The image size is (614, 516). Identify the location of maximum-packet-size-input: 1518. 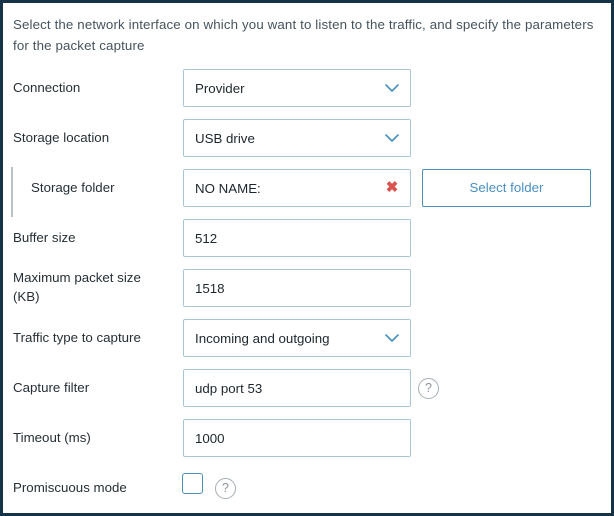
(297, 288).